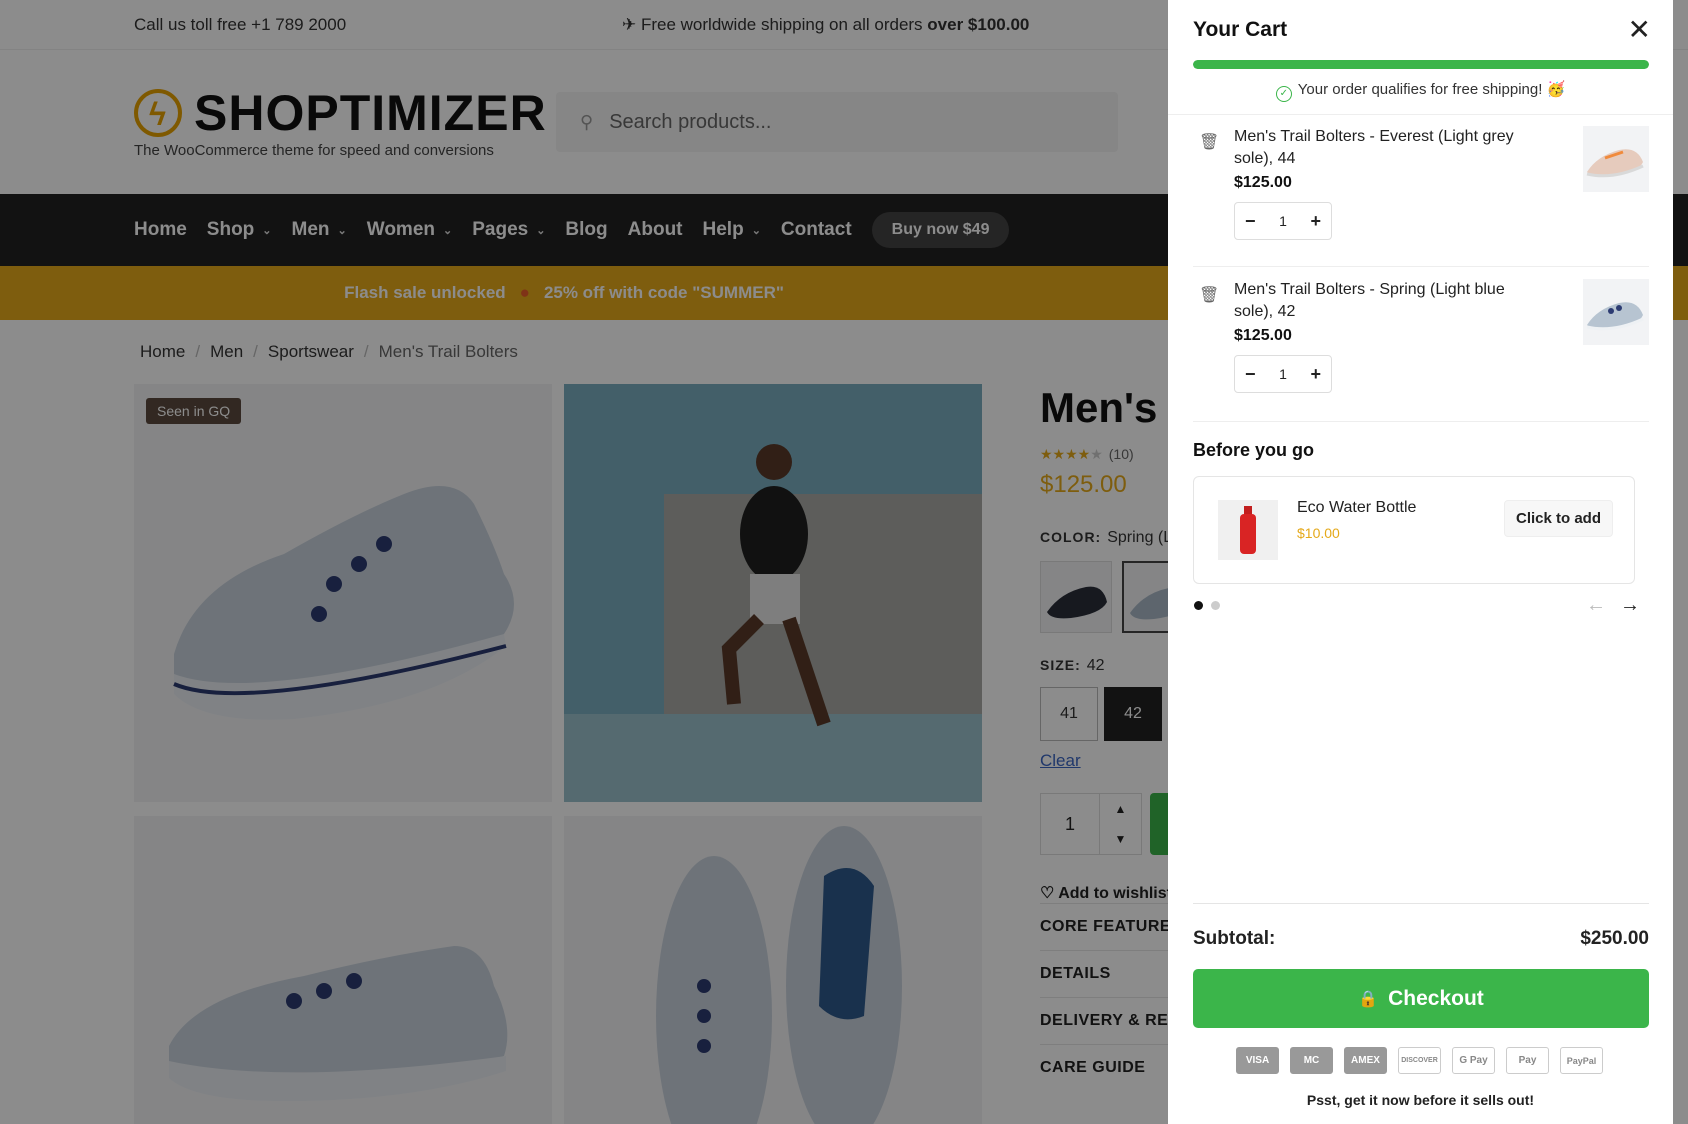  What do you see at coordinates (1639, 30) in the screenshot?
I see `close-icon: ✕` at bounding box center [1639, 30].